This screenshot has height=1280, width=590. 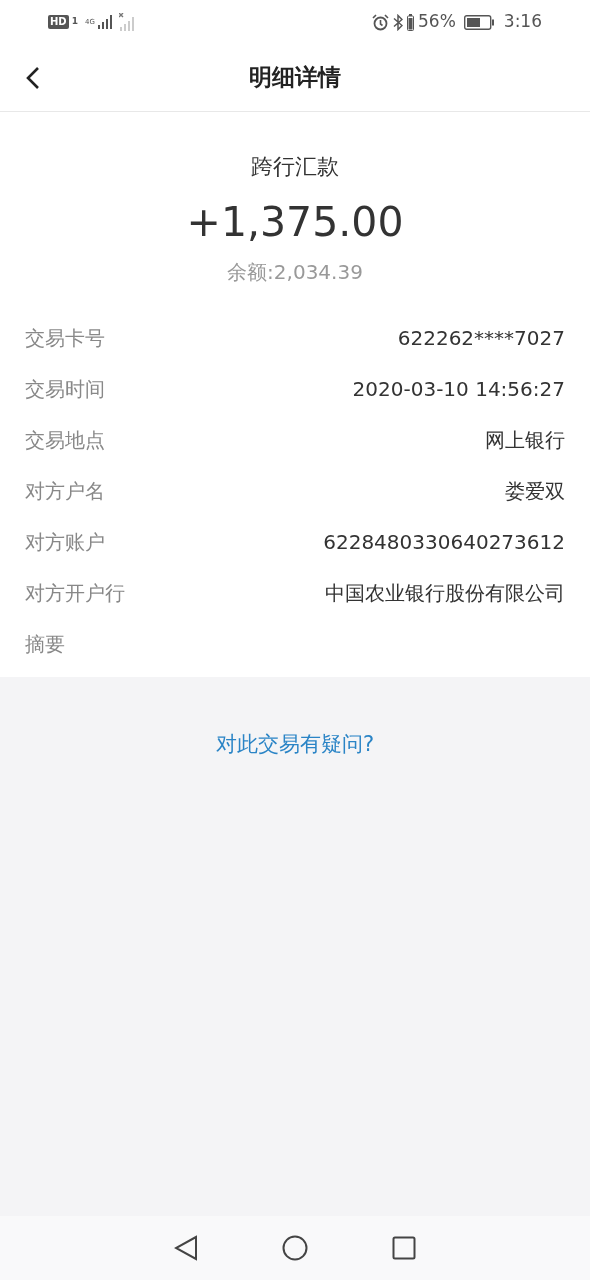 I want to click on detail-value: 6228480330640273612, so click(x=444, y=542).